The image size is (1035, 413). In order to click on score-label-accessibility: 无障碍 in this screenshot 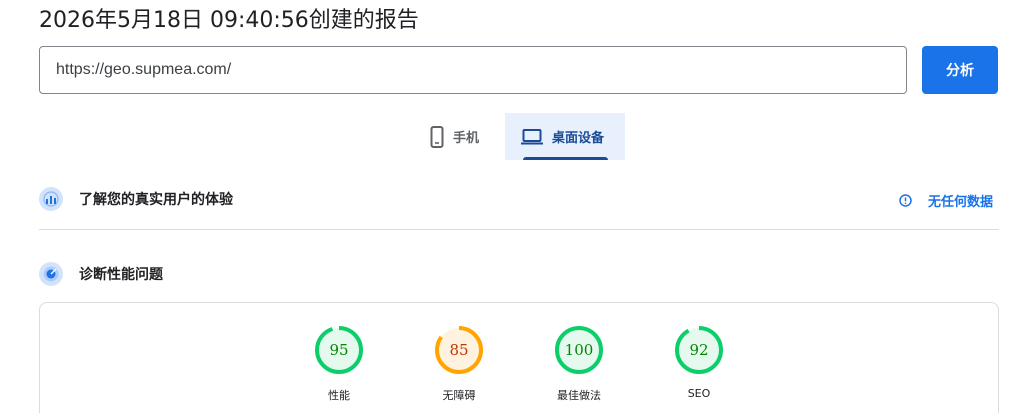, I will do `click(459, 395)`.